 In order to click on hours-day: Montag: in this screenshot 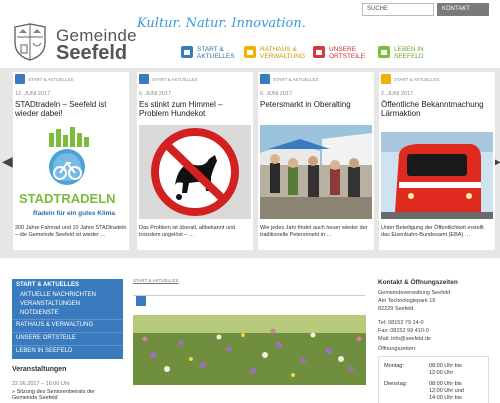, I will do `click(394, 366)`.